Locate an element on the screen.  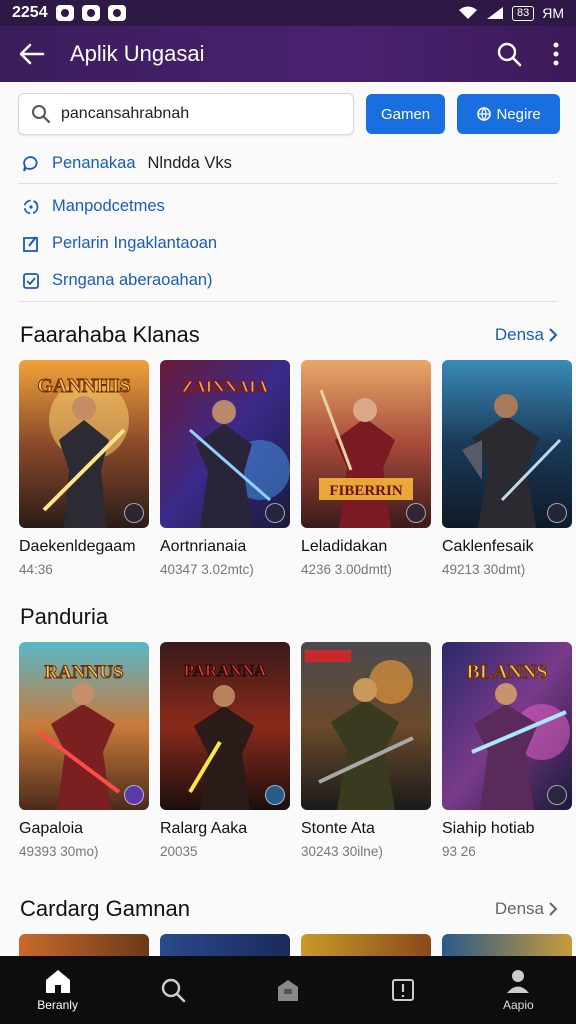
search-row: Gamen Negire is located at coordinates (289, 114).